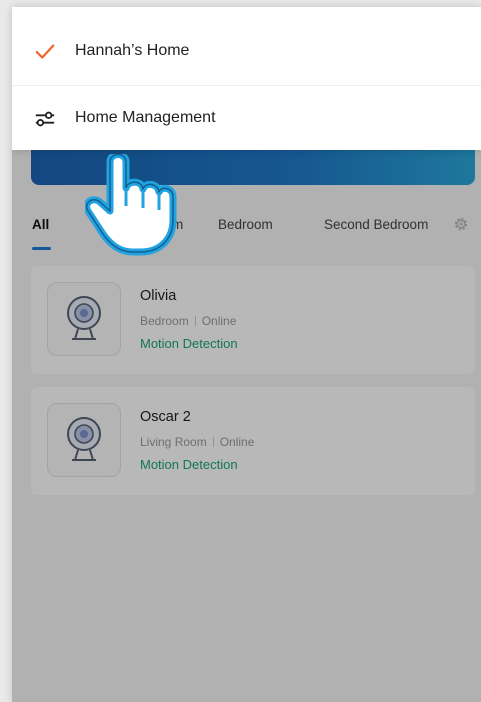  Describe the element at coordinates (45, 119) in the screenshot. I see `sliders-icon` at that location.